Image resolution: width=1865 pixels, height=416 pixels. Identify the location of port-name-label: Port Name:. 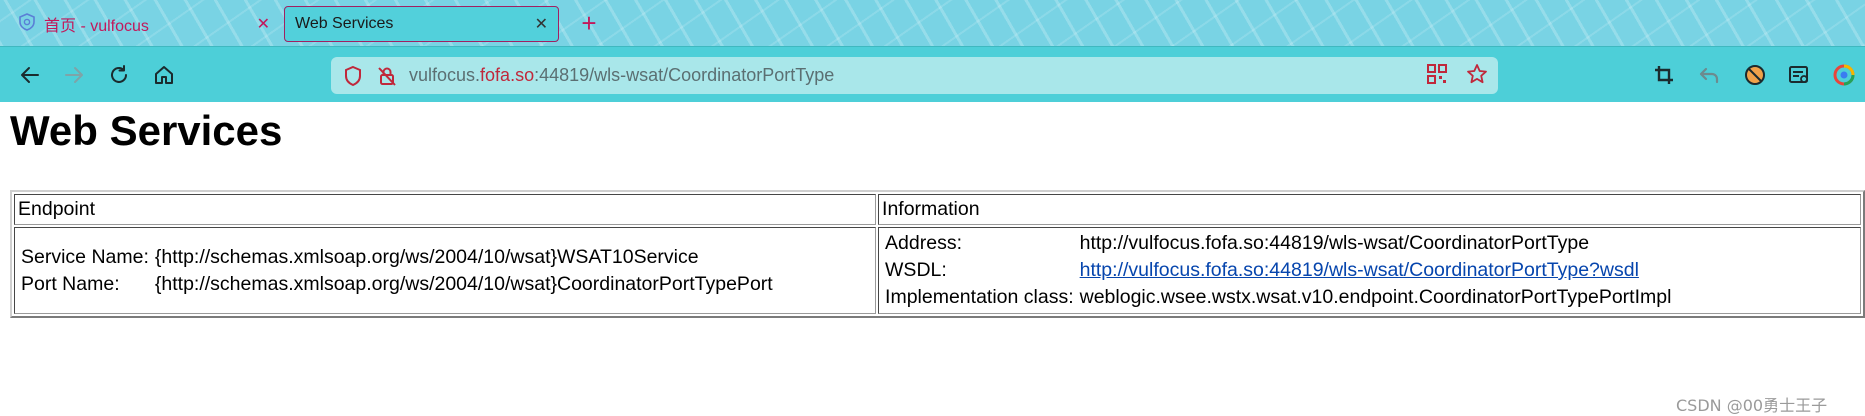
(70, 283).